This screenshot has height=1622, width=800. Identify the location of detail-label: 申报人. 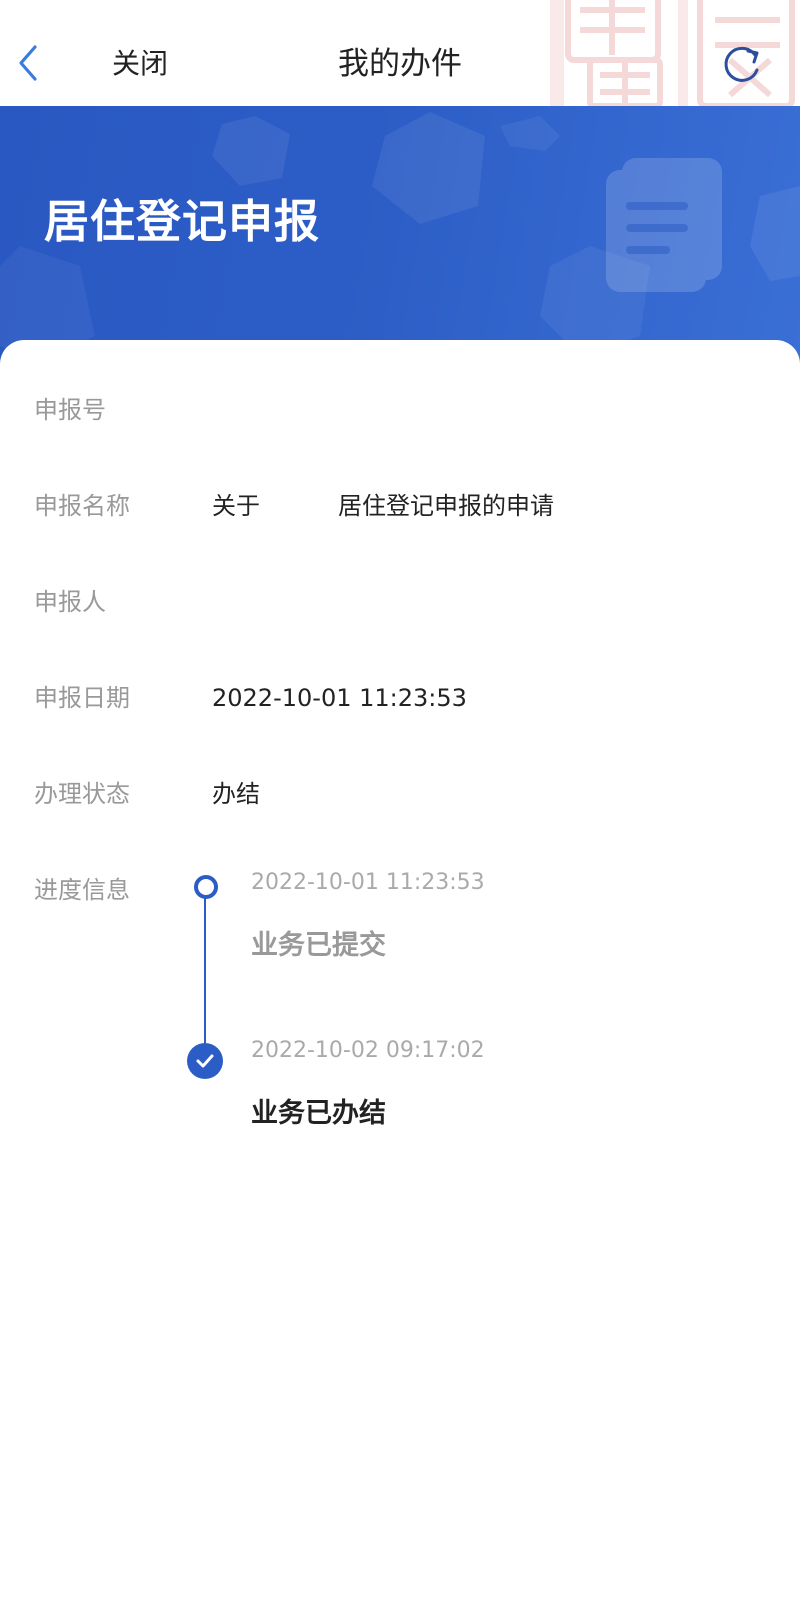
(70, 602).